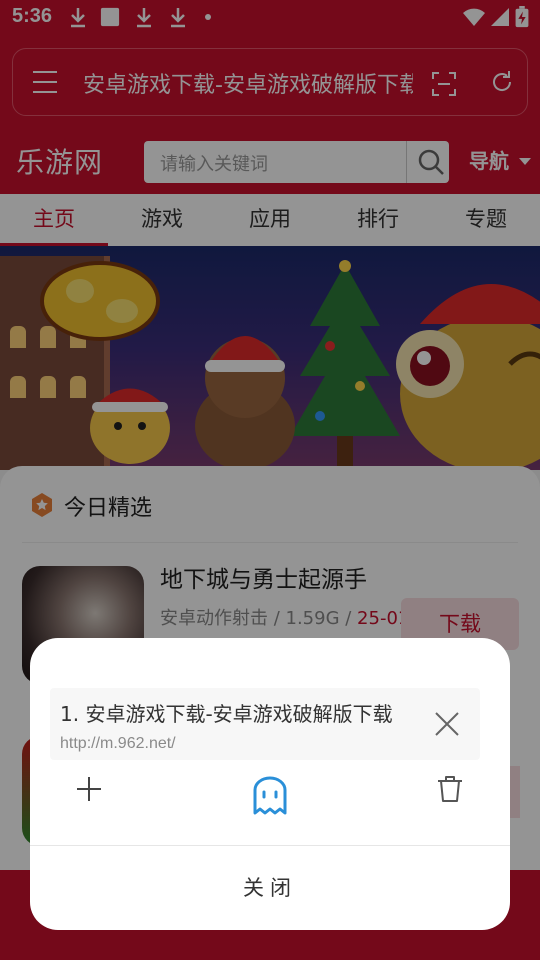 The width and height of the screenshot is (540, 960). What do you see at coordinates (270, 888) in the screenshot?
I see `close-dialog-button: 关闭` at bounding box center [270, 888].